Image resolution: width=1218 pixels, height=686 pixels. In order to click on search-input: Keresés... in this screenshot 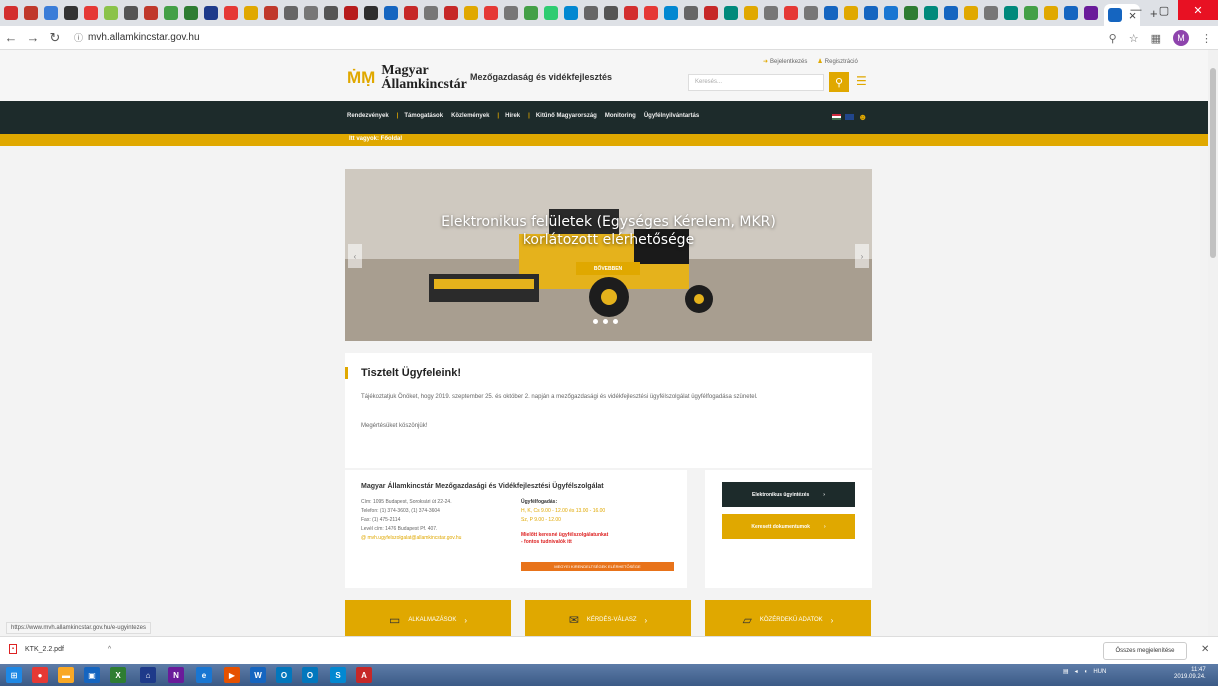, I will do `click(756, 82)`.